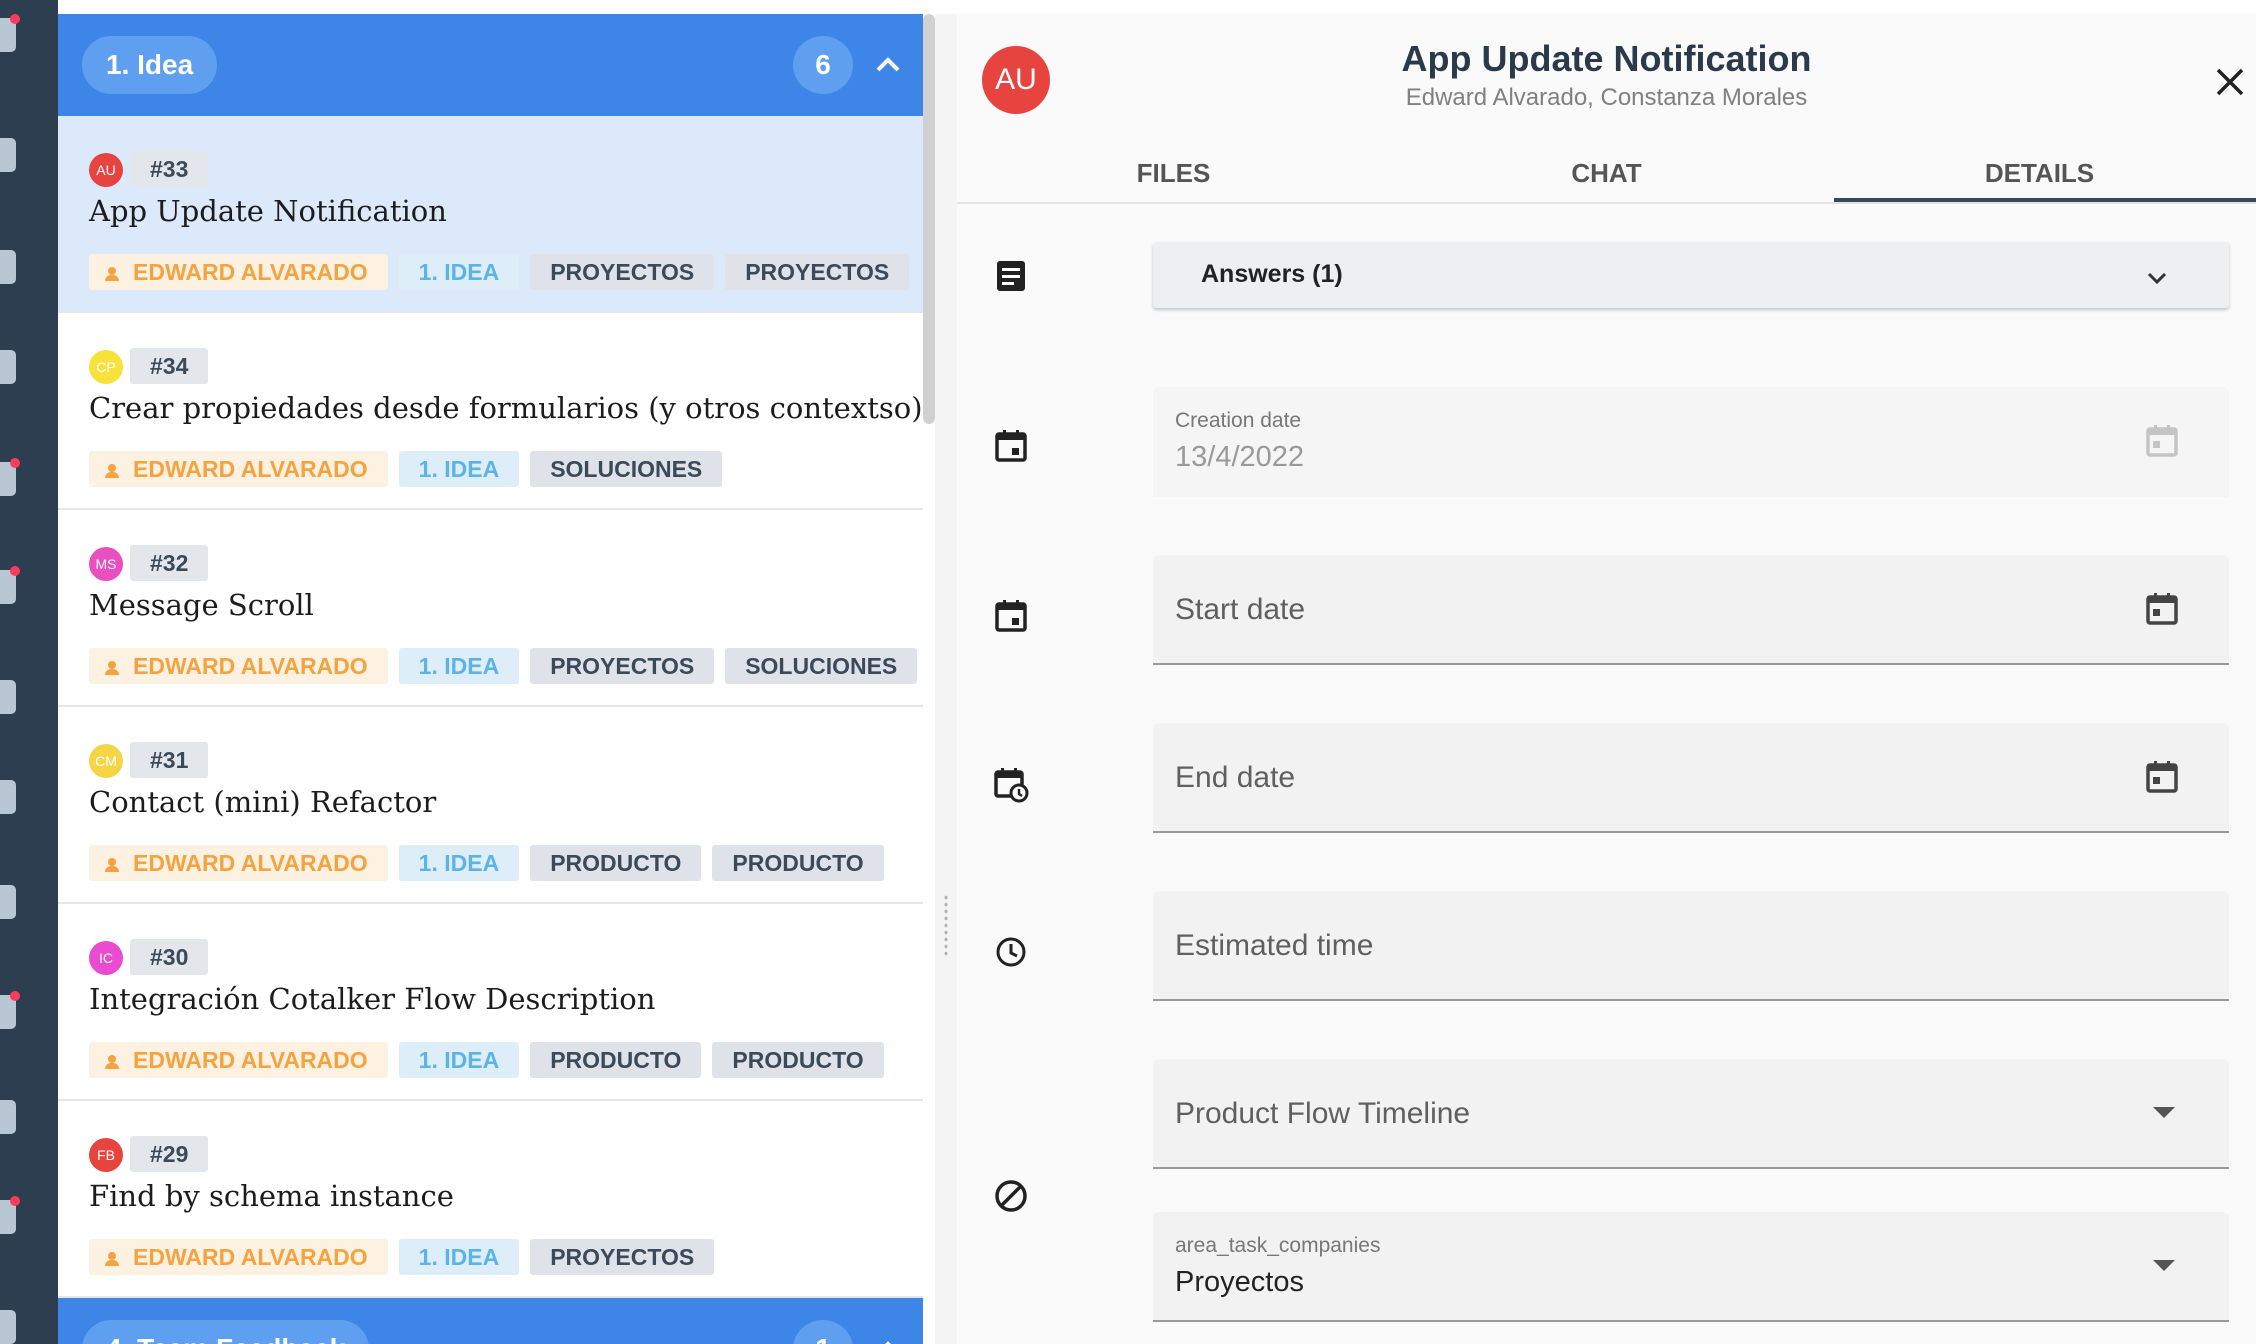 The height and width of the screenshot is (1344, 2256). I want to click on start-date-placeholder: Start date, so click(1240, 609).